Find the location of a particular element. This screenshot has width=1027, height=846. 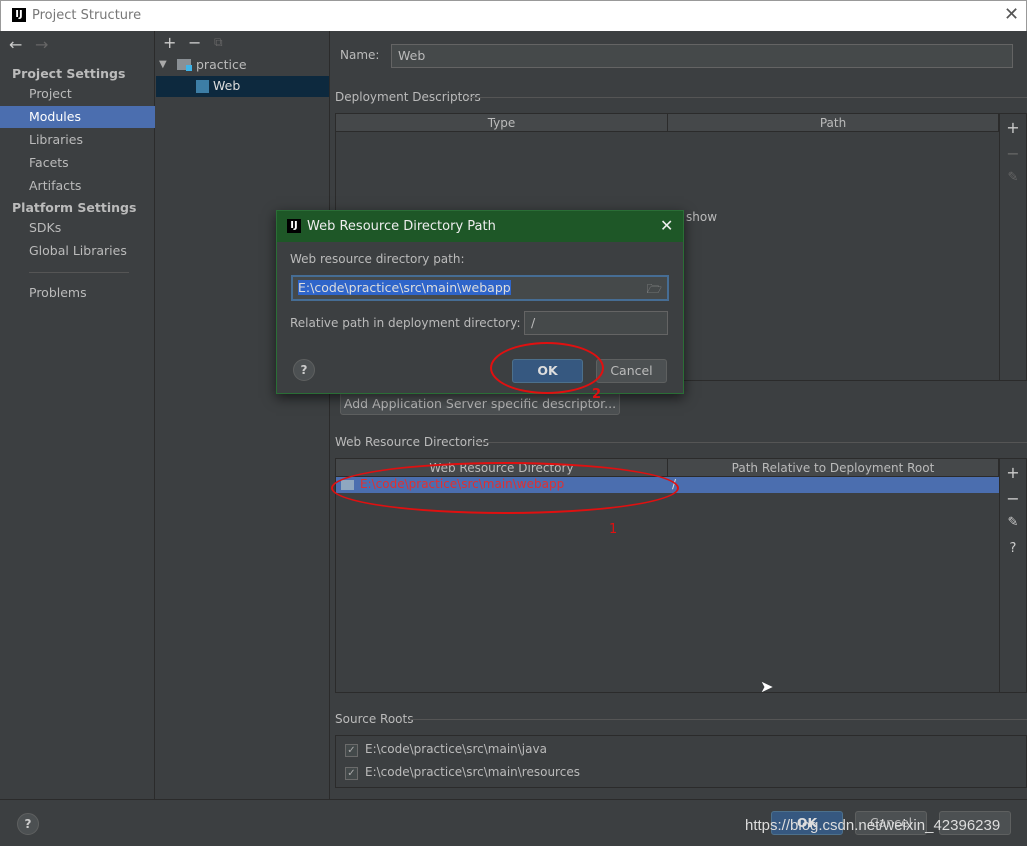

add-descriptor-icon: + is located at coordinates (1013, 127).